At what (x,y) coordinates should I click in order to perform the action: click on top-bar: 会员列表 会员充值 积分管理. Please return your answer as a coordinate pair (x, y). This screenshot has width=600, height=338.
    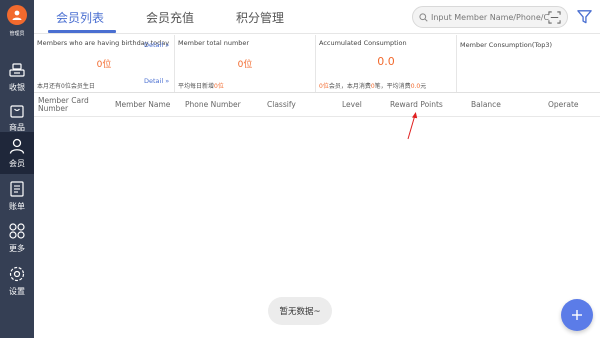
    Looking at the image, I should click on (317, 17).